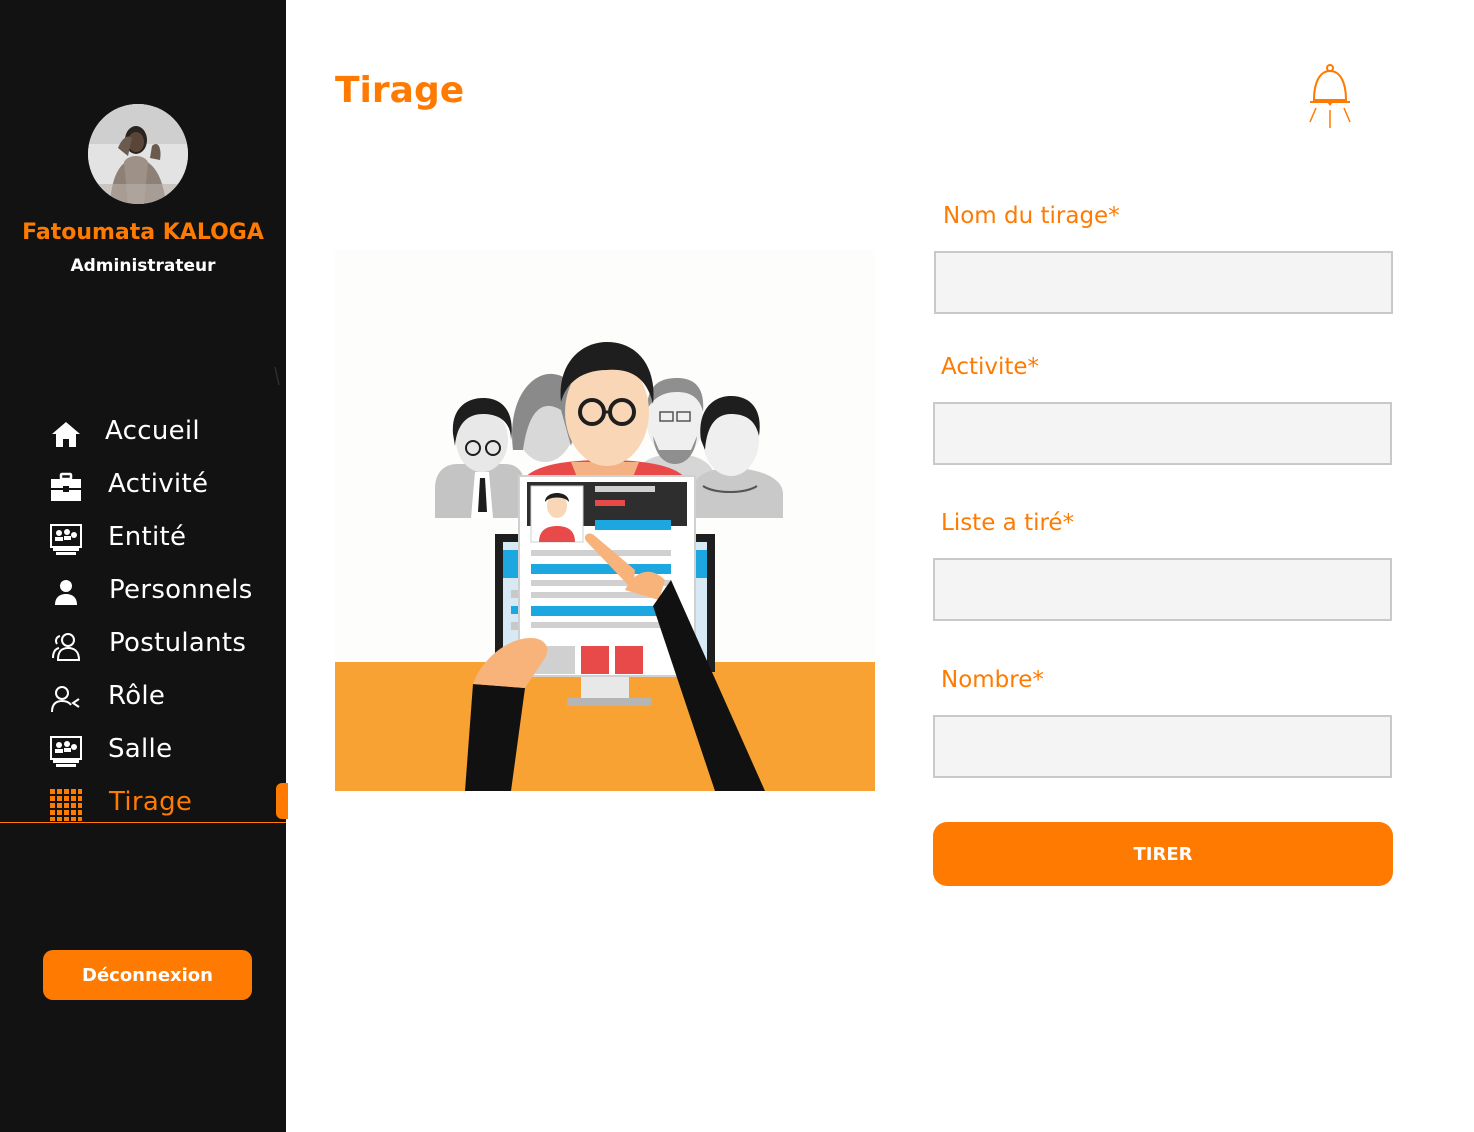 This screenshot has height=1132, width=1474. Describe the element at coordinates (147, 975) in the screenshot. I see `logout-button: Déconnexion` at that location.